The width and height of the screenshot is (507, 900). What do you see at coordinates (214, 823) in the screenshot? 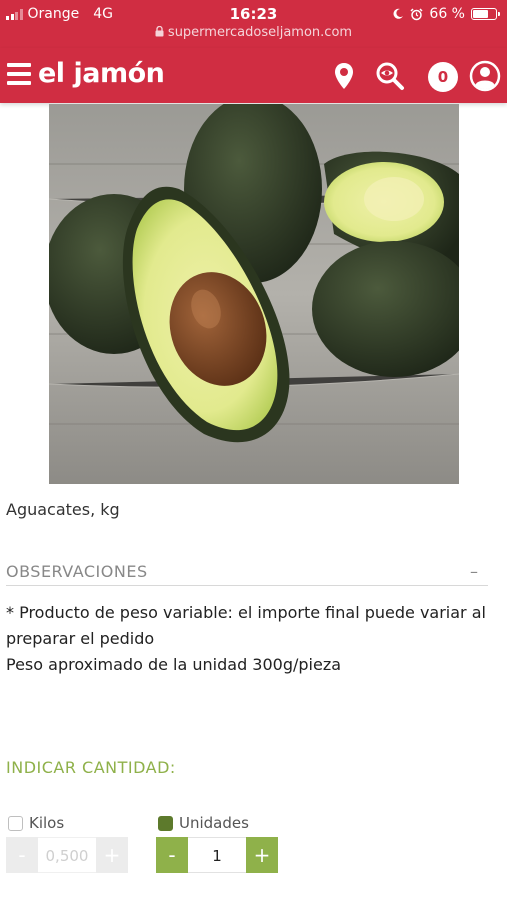
I see `units-label: Unidades` at bounding box center [214, 823].